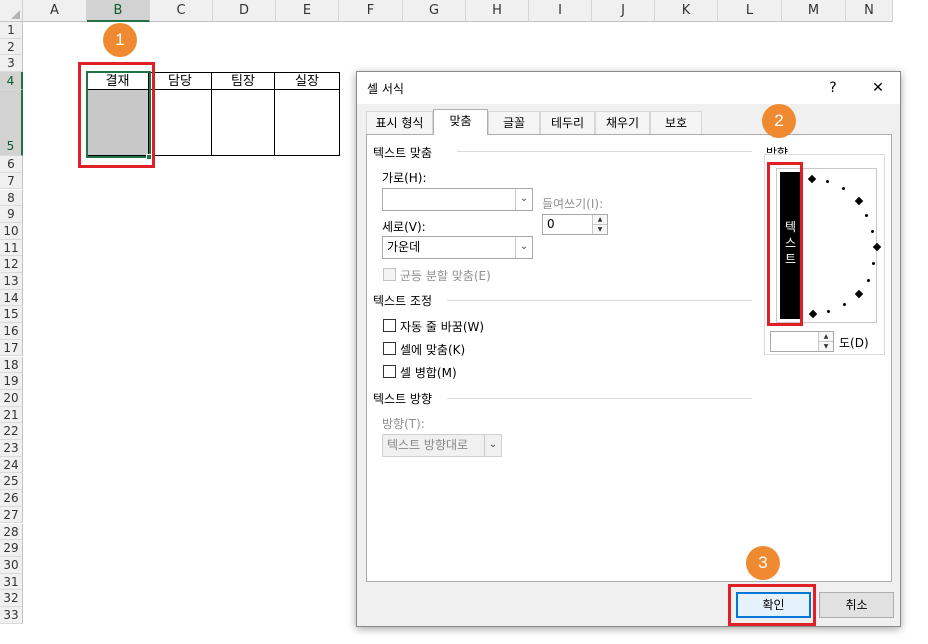  I want to click on merge-cells-checkbox, so click(389, 371).